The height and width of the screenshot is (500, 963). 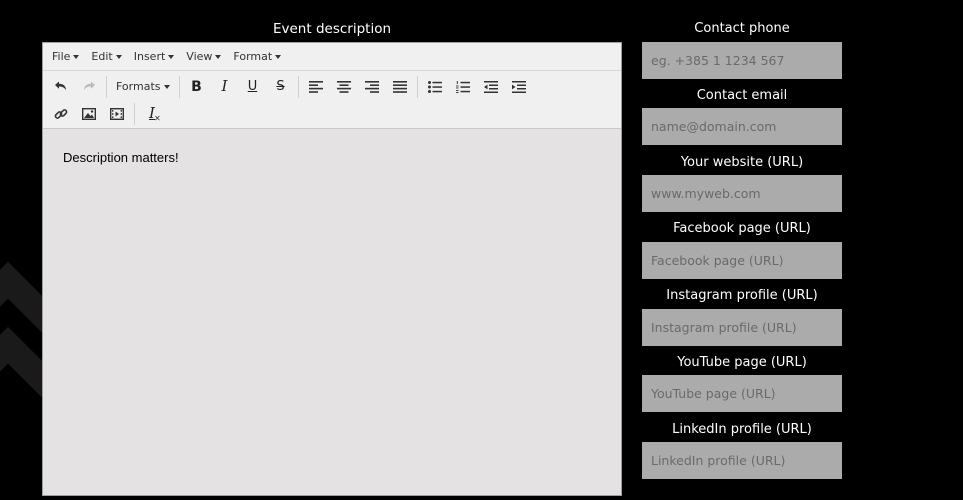 I want to click on menu-insert: Insert, so click(x=155, y=56).